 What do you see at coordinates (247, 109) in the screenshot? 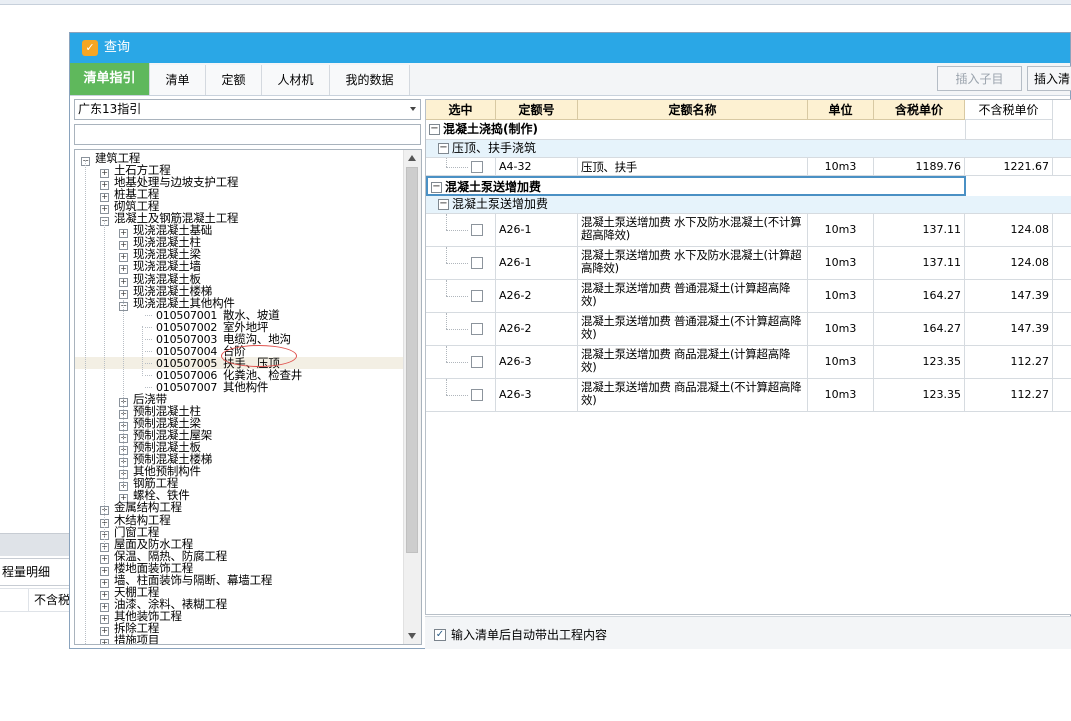
I see `region-select: 广东13指引` at bounding box center [247, 109].